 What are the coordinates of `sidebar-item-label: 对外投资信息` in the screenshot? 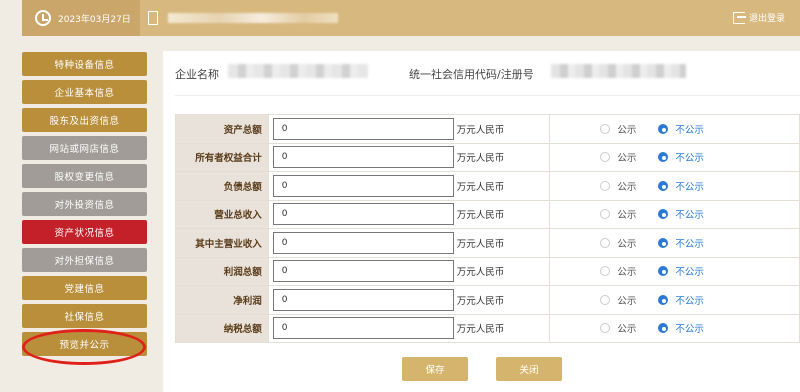 It's located at (84, 205).